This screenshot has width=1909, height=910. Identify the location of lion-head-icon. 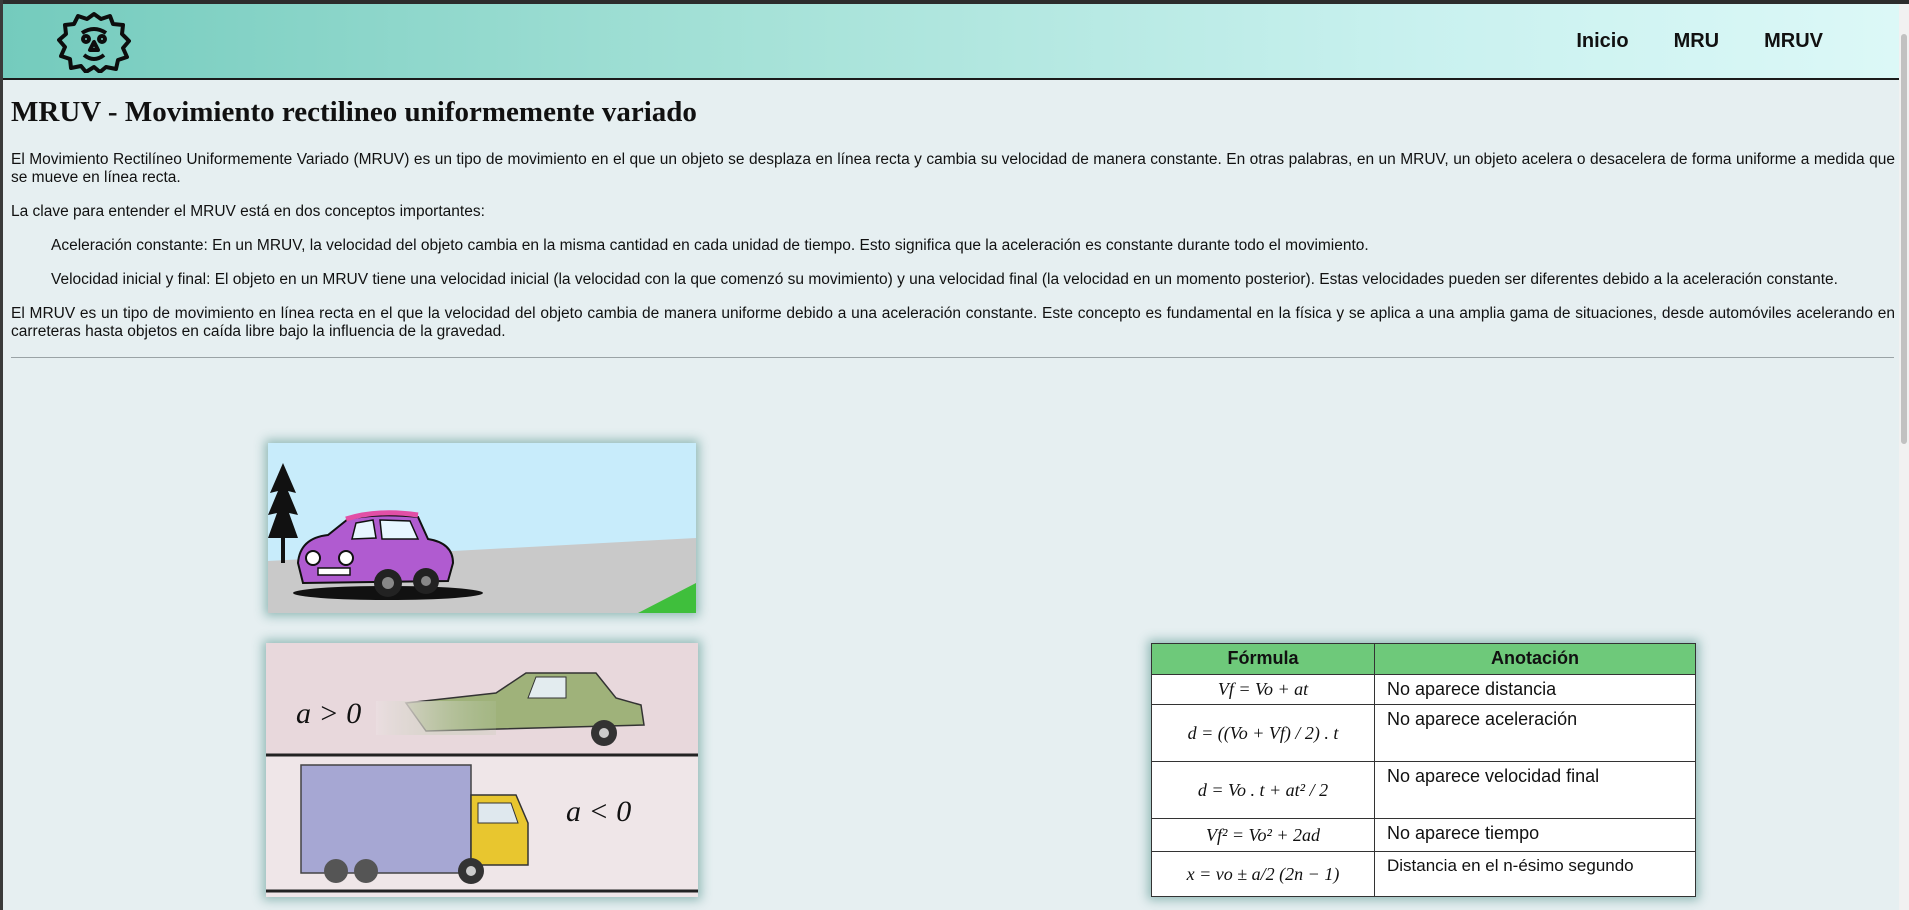
(94, 42).